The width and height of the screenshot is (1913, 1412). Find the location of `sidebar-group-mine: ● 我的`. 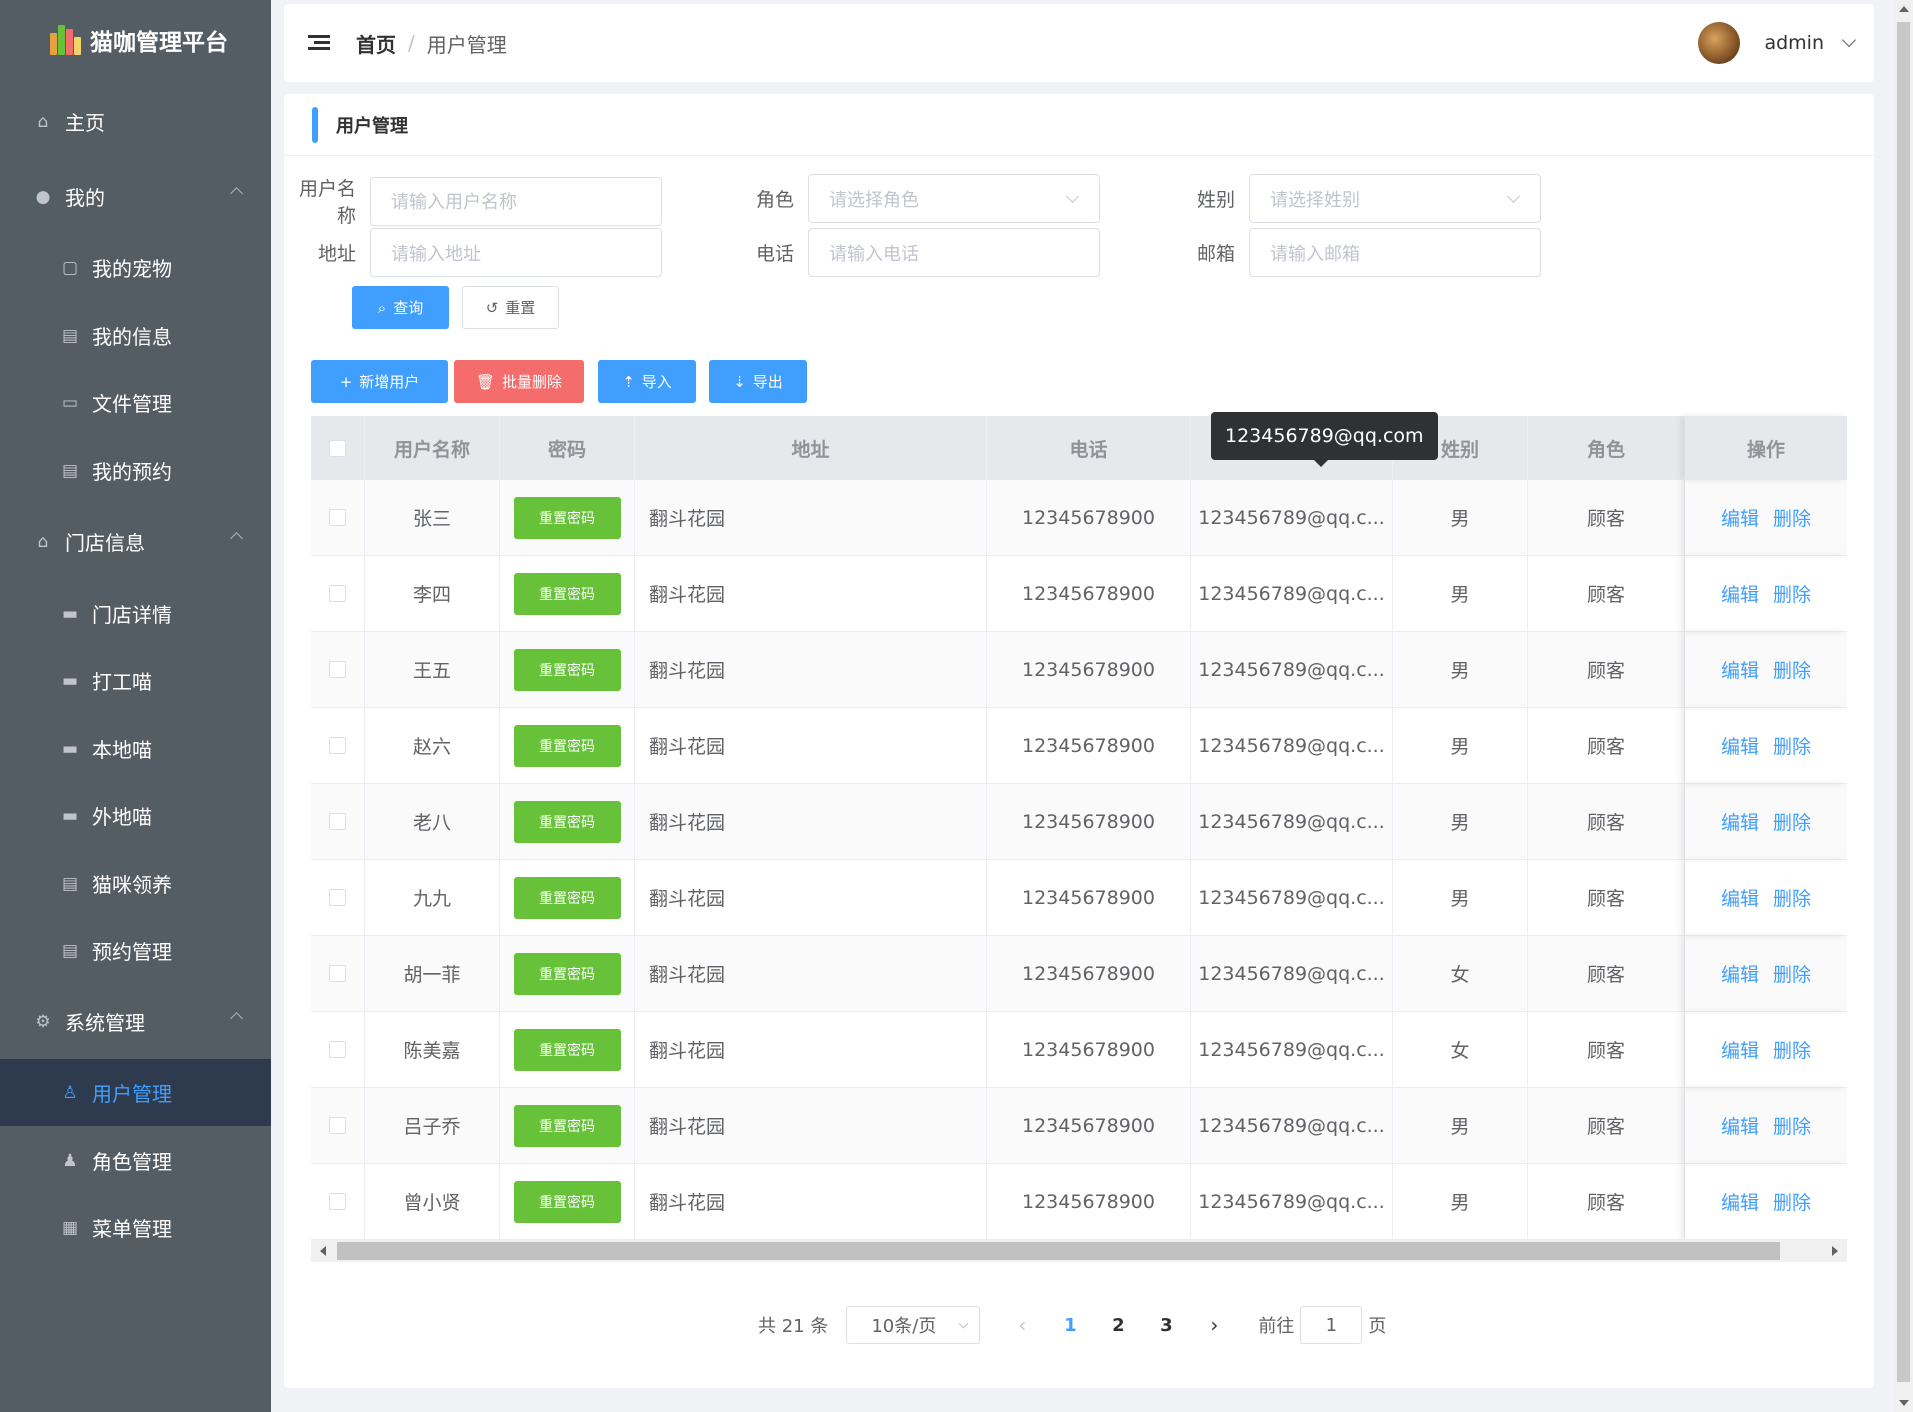

sidebar-group-mine: ● 我的 is located at coordinates (135, 196).